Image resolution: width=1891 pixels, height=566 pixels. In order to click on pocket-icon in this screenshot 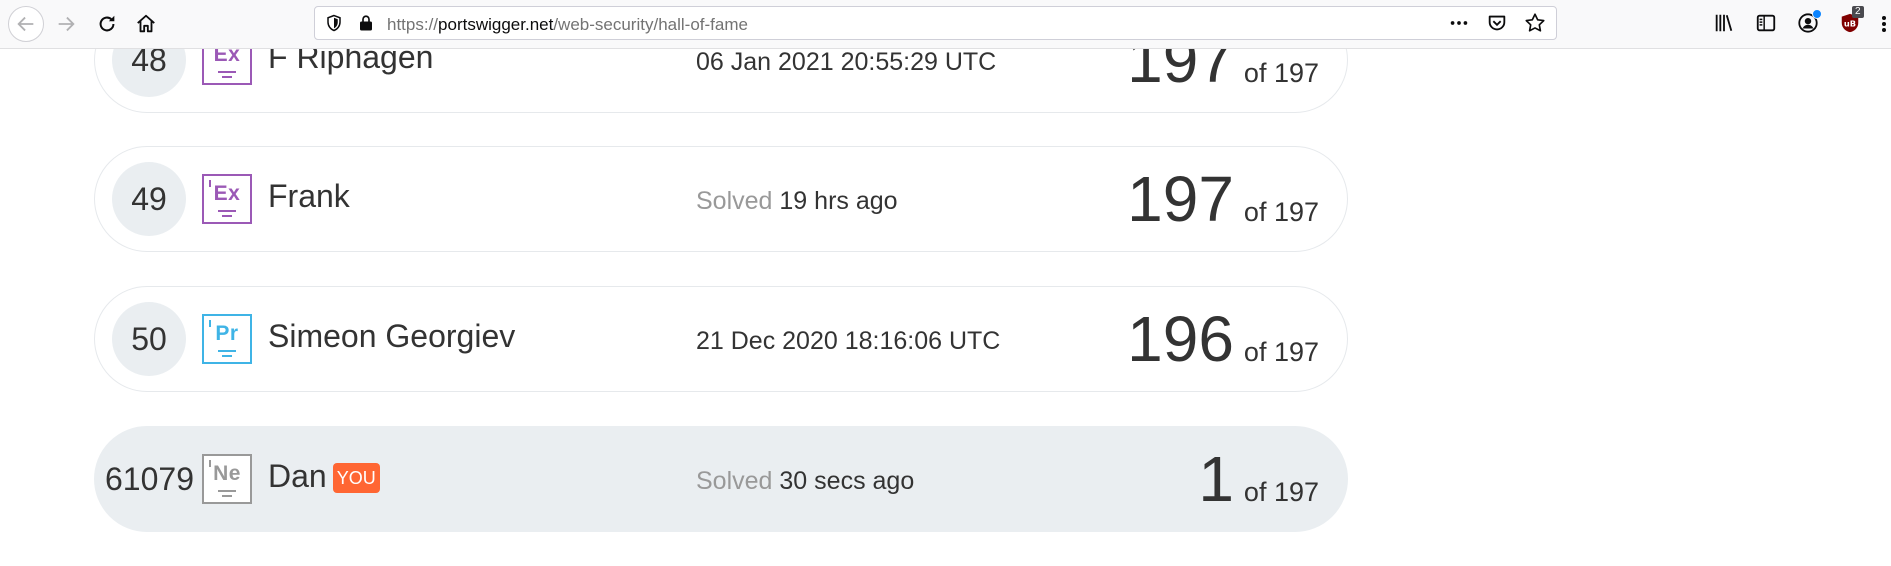, I will do `click(1497, 23)`.